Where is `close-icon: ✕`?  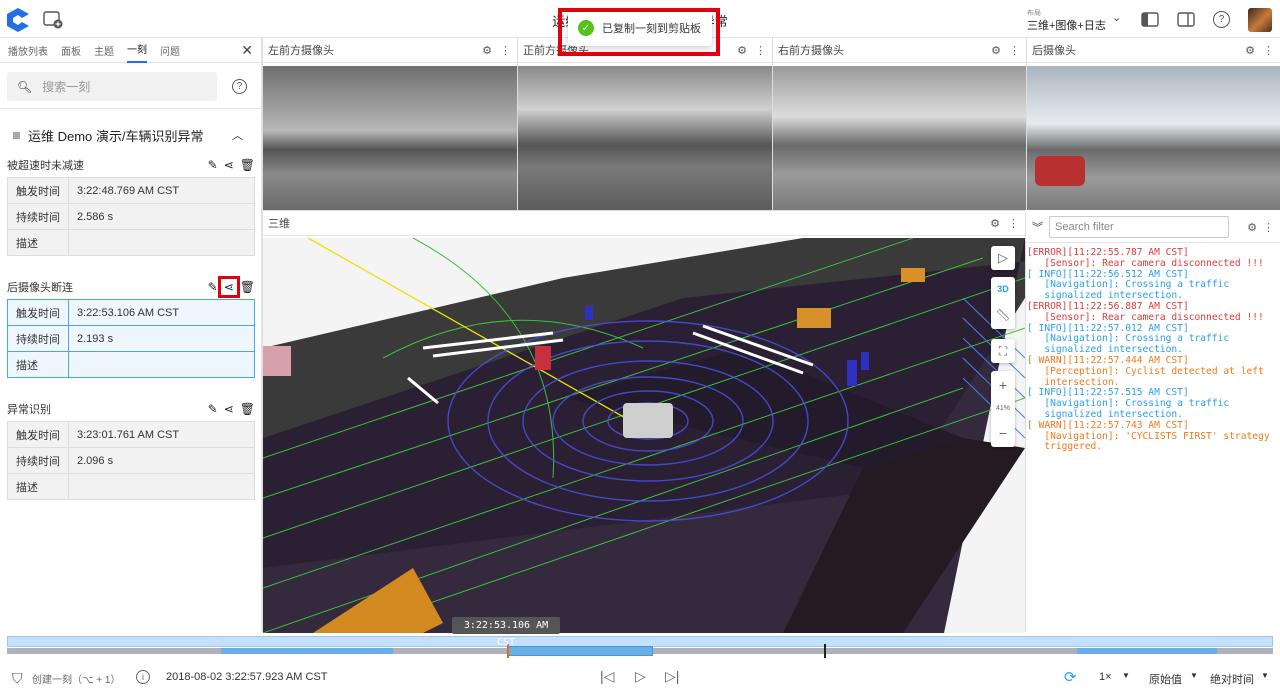 close-icon: ✕ is located at coordinates (247, 50).